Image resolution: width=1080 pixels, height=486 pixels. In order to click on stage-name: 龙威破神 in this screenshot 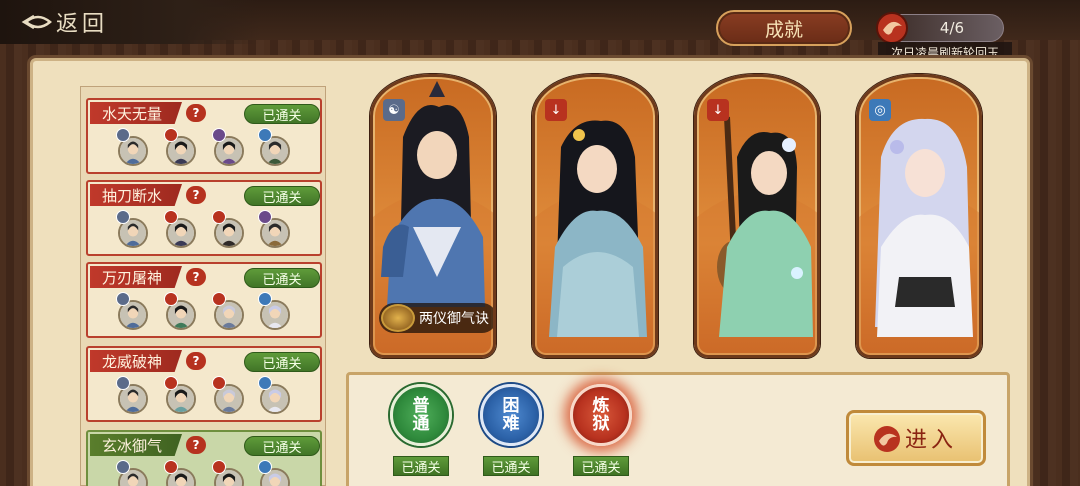, I will do `click(136, 361)`.